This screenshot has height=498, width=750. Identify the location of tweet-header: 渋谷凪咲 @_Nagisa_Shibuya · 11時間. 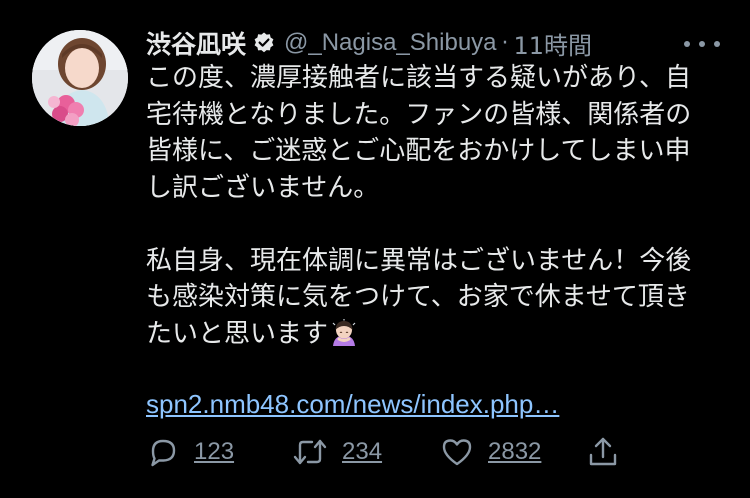
(369, 43).